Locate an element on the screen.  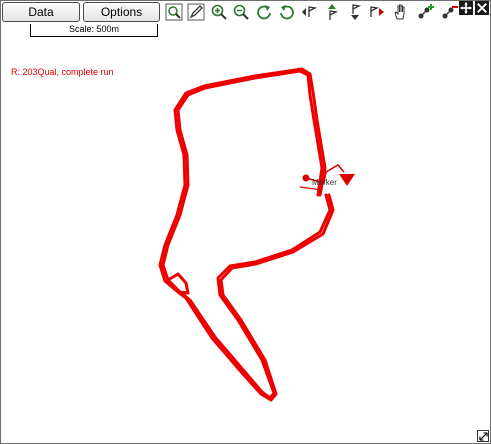
marker-arrow-icon is located at coordinates (347, 180).